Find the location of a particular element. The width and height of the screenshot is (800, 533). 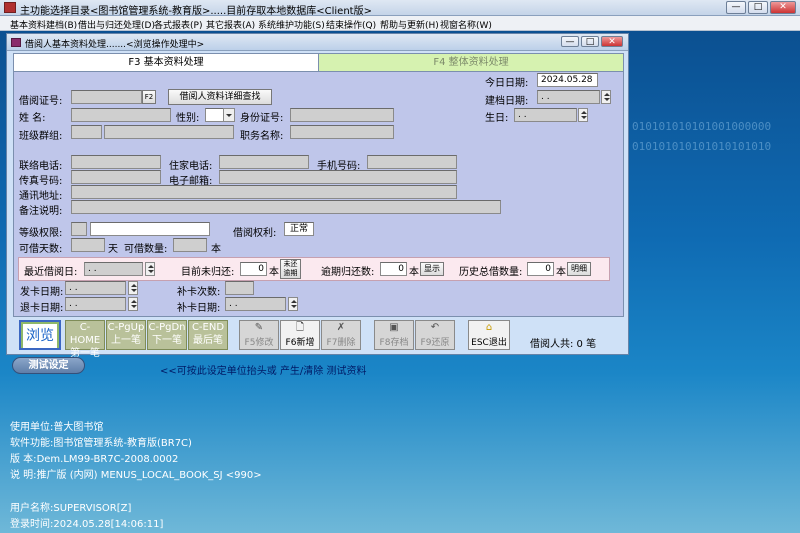

login-row: 登录时间:2024.05.28[14:06:11] is located at coordinates (86, 522).